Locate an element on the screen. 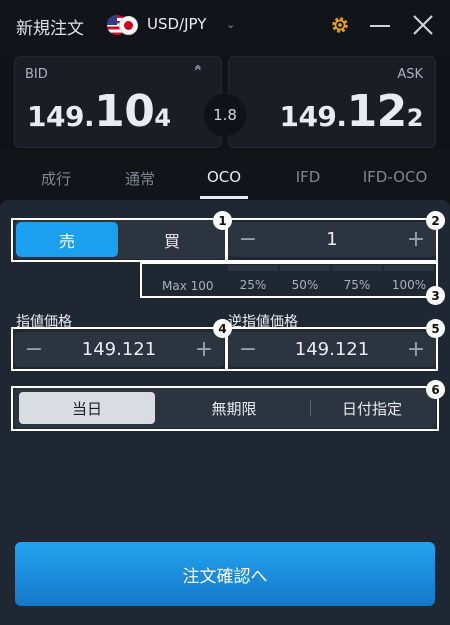  active-tab-indicator is located at coordinates (224, 197).